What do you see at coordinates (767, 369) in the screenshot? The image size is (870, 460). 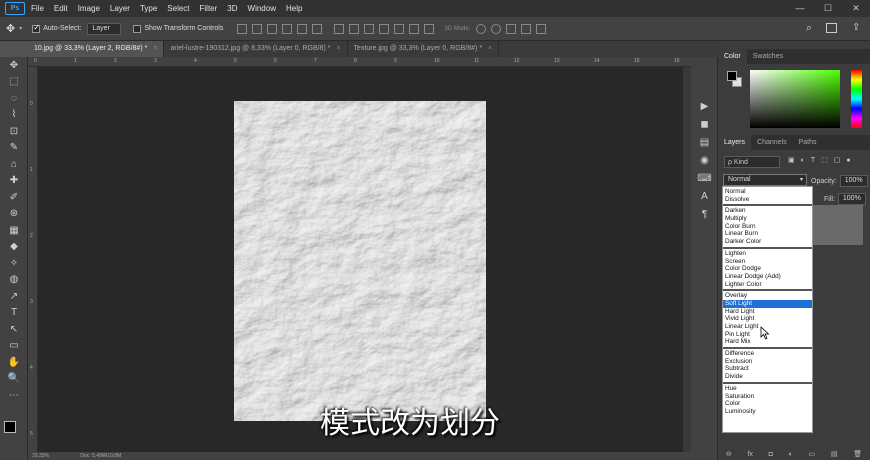 I see `blend-option: Subtract` at bounding box center [767, 369].